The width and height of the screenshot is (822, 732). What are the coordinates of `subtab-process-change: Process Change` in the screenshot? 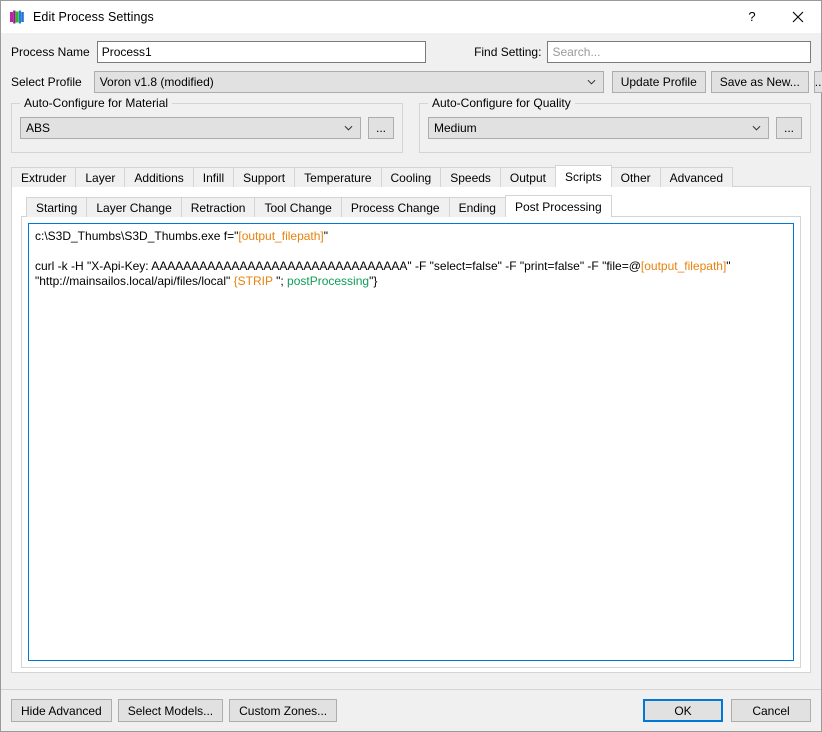 It's located at (395, 207).